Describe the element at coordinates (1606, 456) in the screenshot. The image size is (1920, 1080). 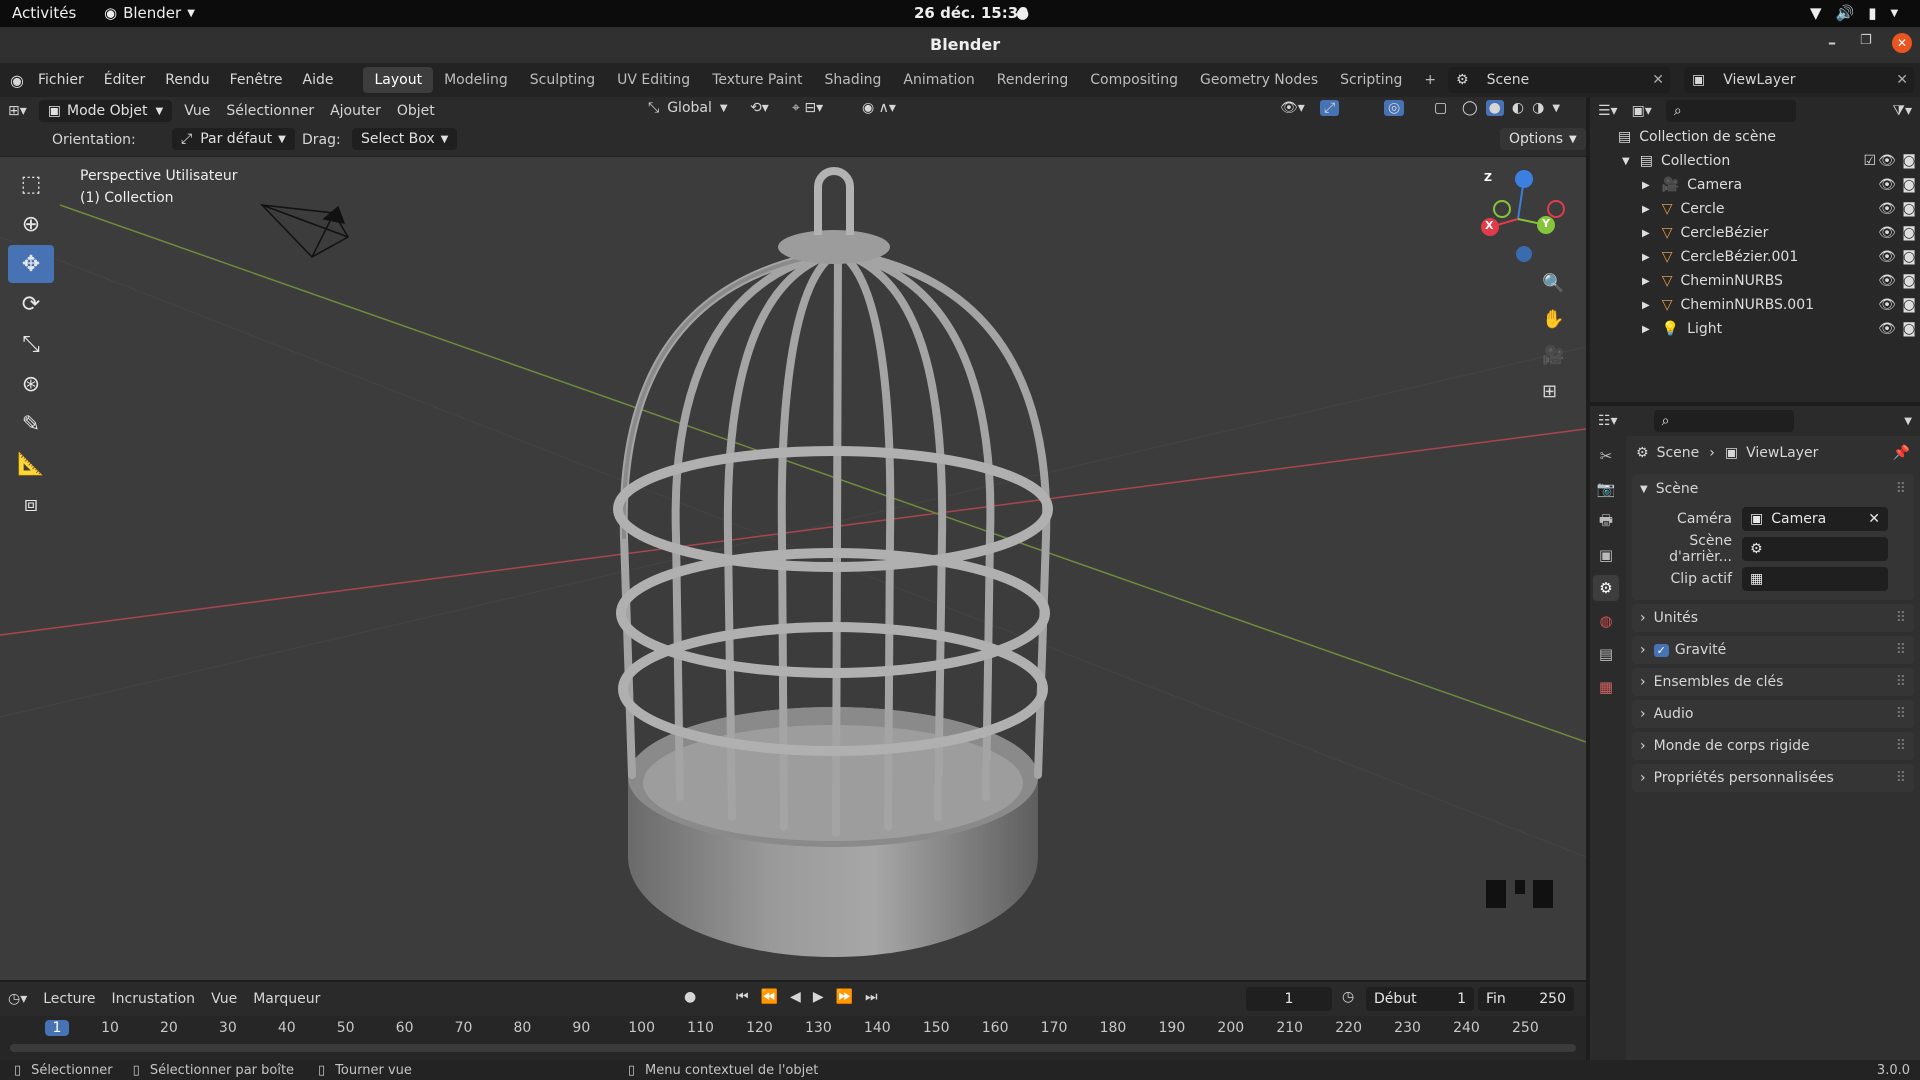
I see `tool-tab-icon: ✂` at that location.